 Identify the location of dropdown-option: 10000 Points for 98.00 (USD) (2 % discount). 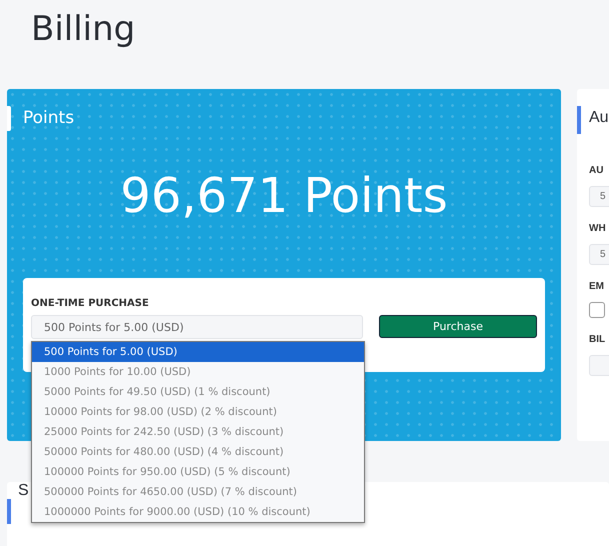
(198, 412).